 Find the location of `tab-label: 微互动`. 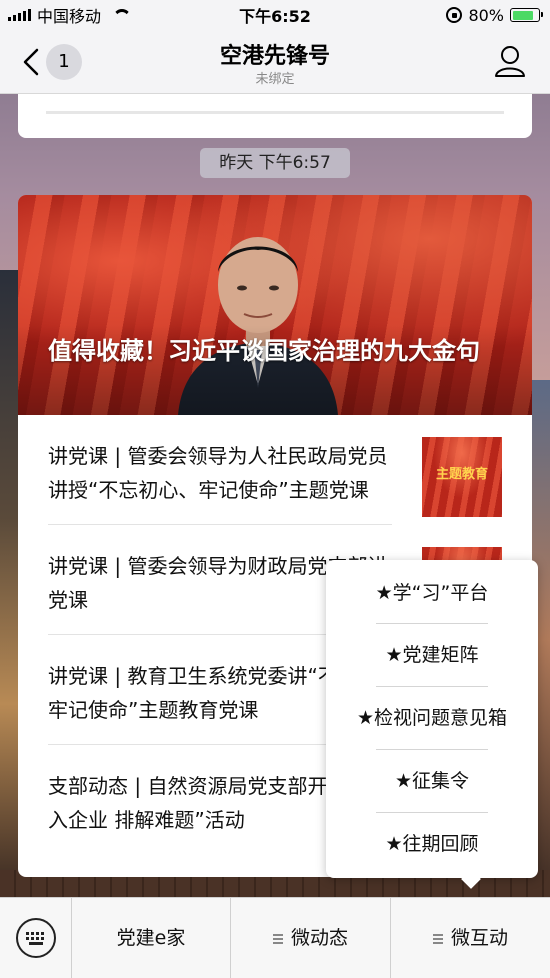

tab-label: 微互动 is located at coordinates (479, 938).